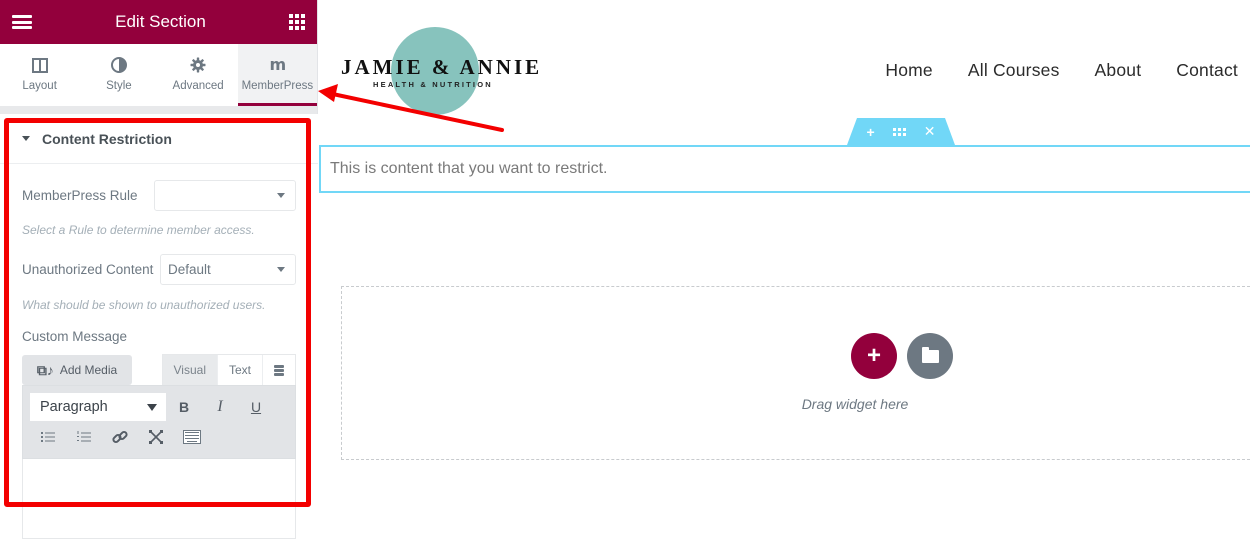 This screenshot has height=545, width=1250. What do you see at coordinates (88, 269) in the screenshot?
I see `unauthorized-label: Unauthorized Content` at bounding box center [88, 269].